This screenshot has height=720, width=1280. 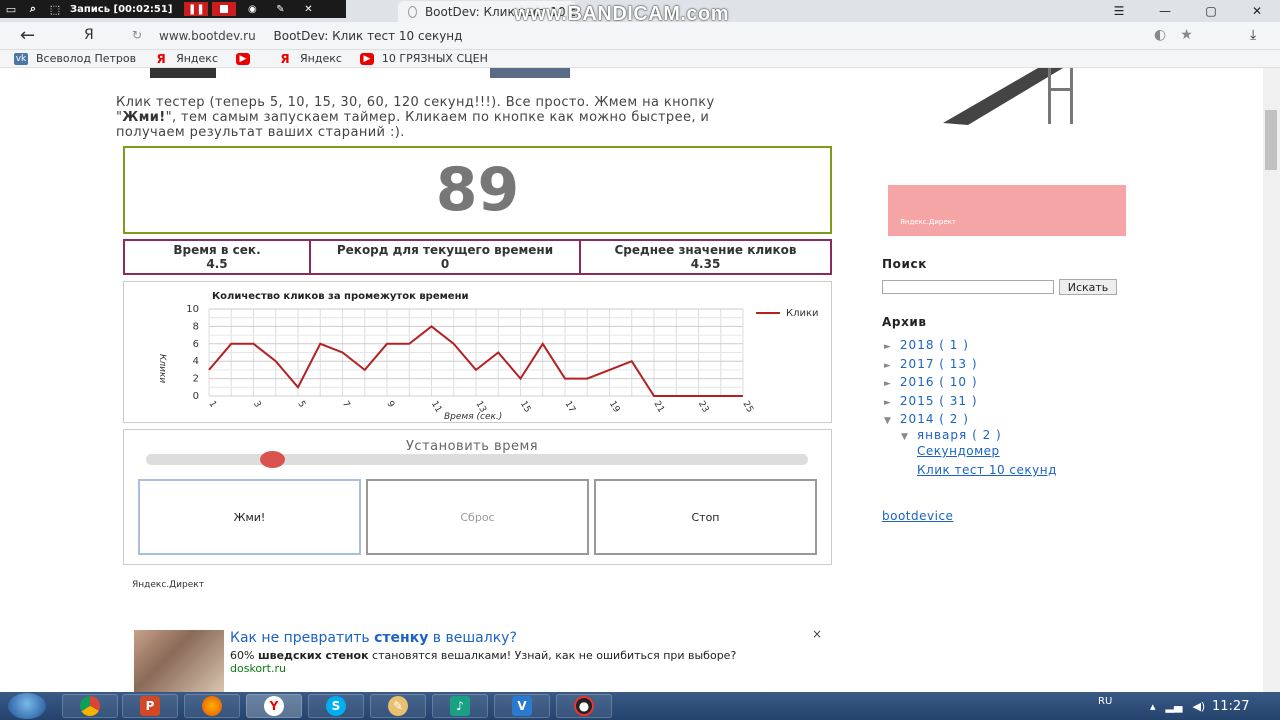 I want to click on taskbar-app: P, so click(x=150, y=706).